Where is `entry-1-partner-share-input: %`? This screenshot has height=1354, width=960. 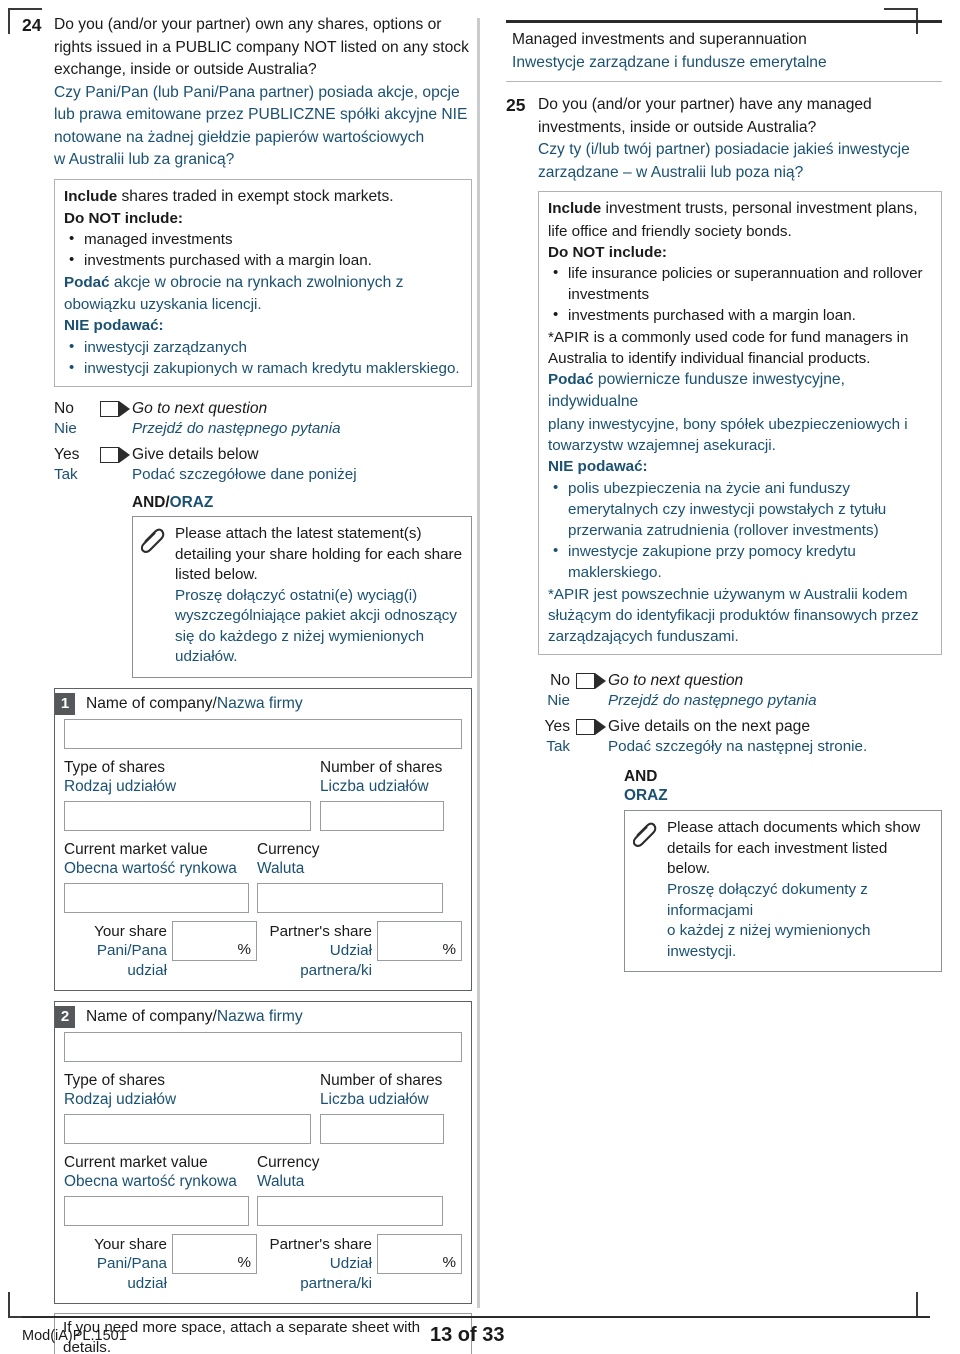
entry-1-partner-share-input: % is located at coordinates (419, 940).